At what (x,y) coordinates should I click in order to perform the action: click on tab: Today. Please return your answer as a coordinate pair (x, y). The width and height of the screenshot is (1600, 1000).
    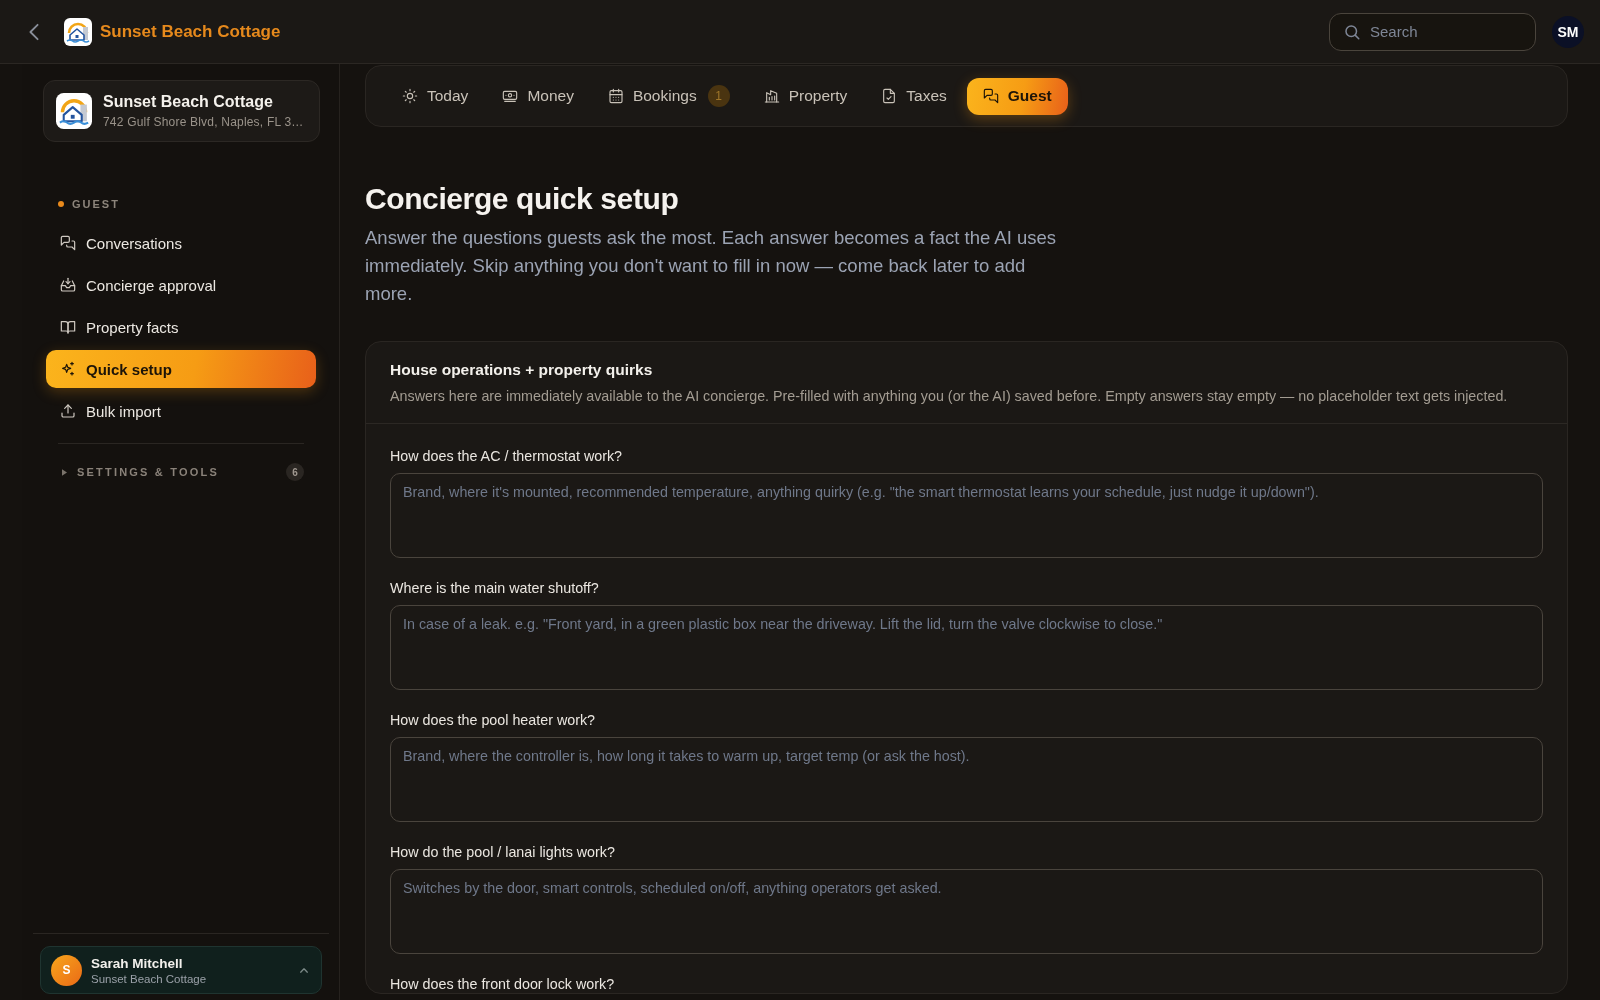
    Looking at the image, I should click on (435, 96).